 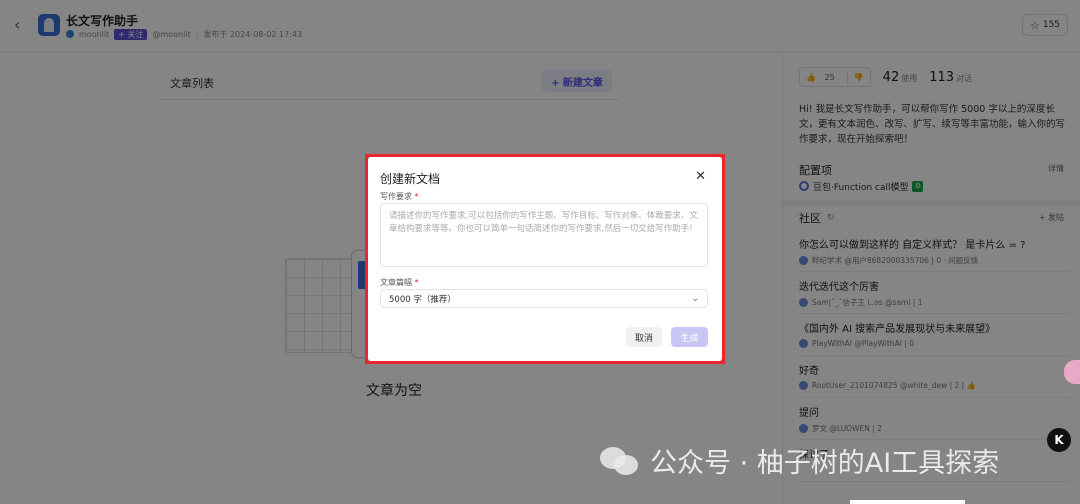 I want to click on length-select: 5000 字（推荐） ⌄, so click(x=544, y=298).